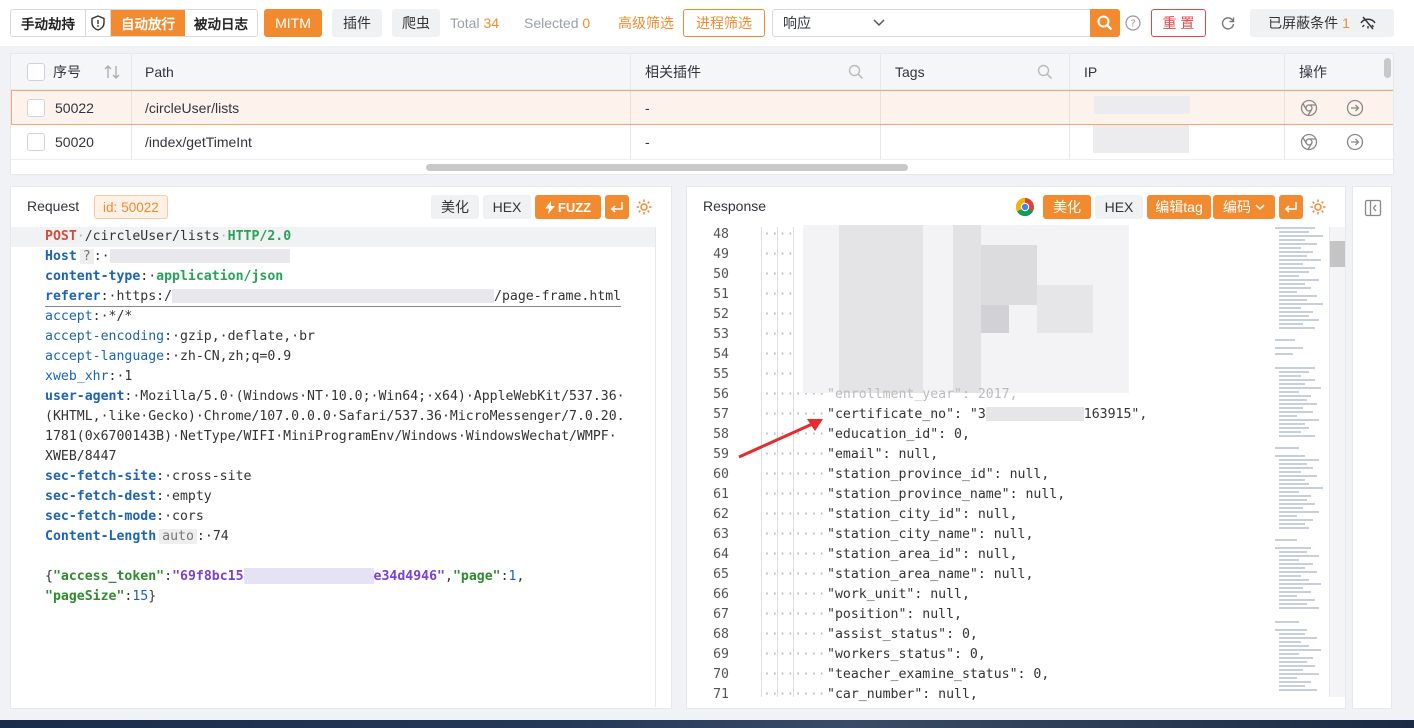 This screenshot has width=1414, height=728. I want to click on column-id-label: 序号, so click(67, 71).